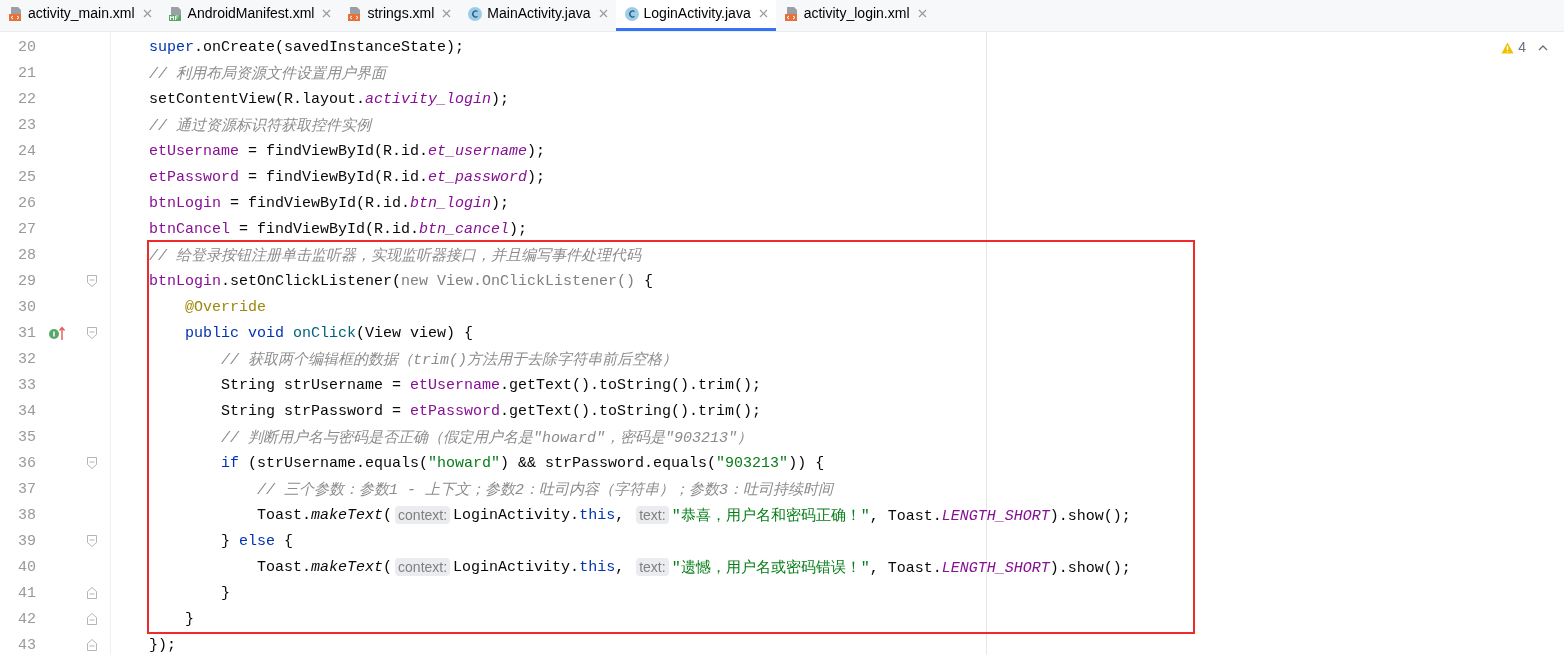 The image size is (1564, 655). Describe the element at coordinates (257, 541) in the screenshot. I see `code-line: } else {` at that location.